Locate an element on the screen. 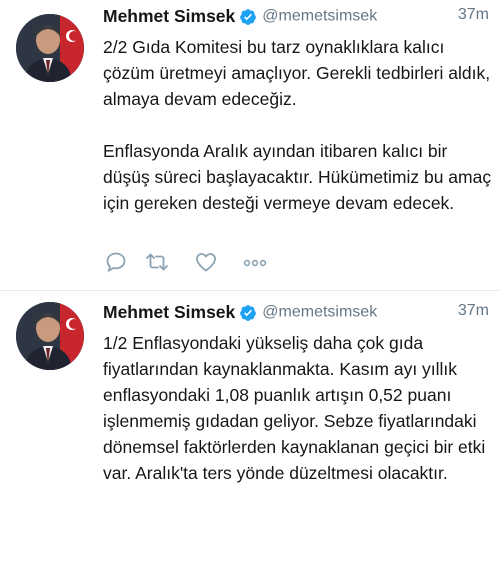  tweet-actions is located at coordinates (204, 263).